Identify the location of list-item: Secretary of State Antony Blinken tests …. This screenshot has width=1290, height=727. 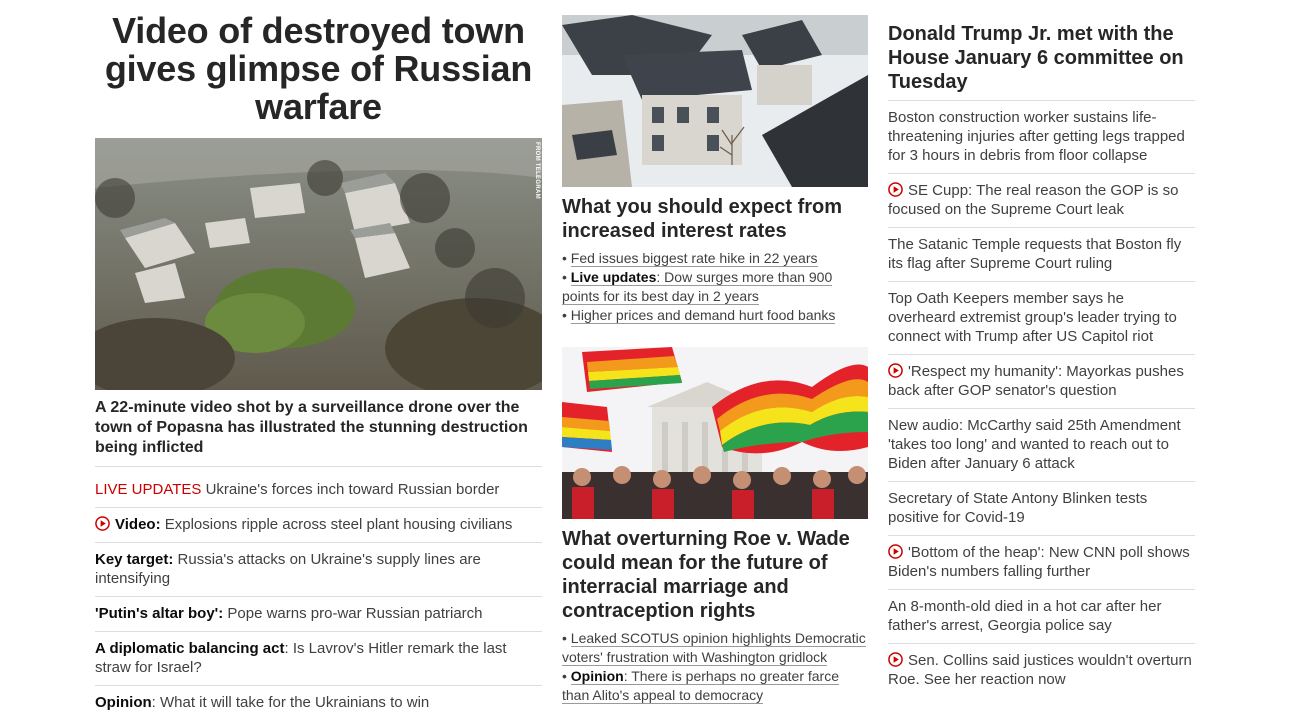
(1041, 509).